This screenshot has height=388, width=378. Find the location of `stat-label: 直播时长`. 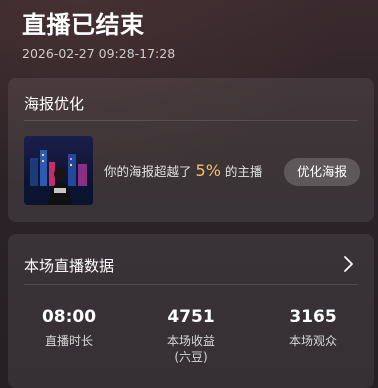

stat-label: 直播时长 is located at coordinates (68, 341).